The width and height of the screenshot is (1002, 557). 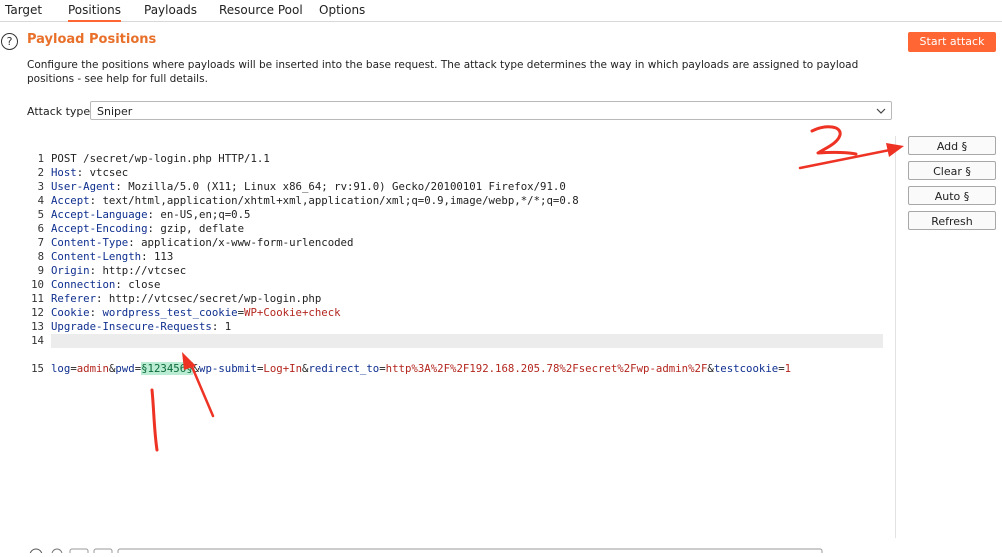 I want to click on header-line: 10 Connection: close, so click(x=457, y=277).